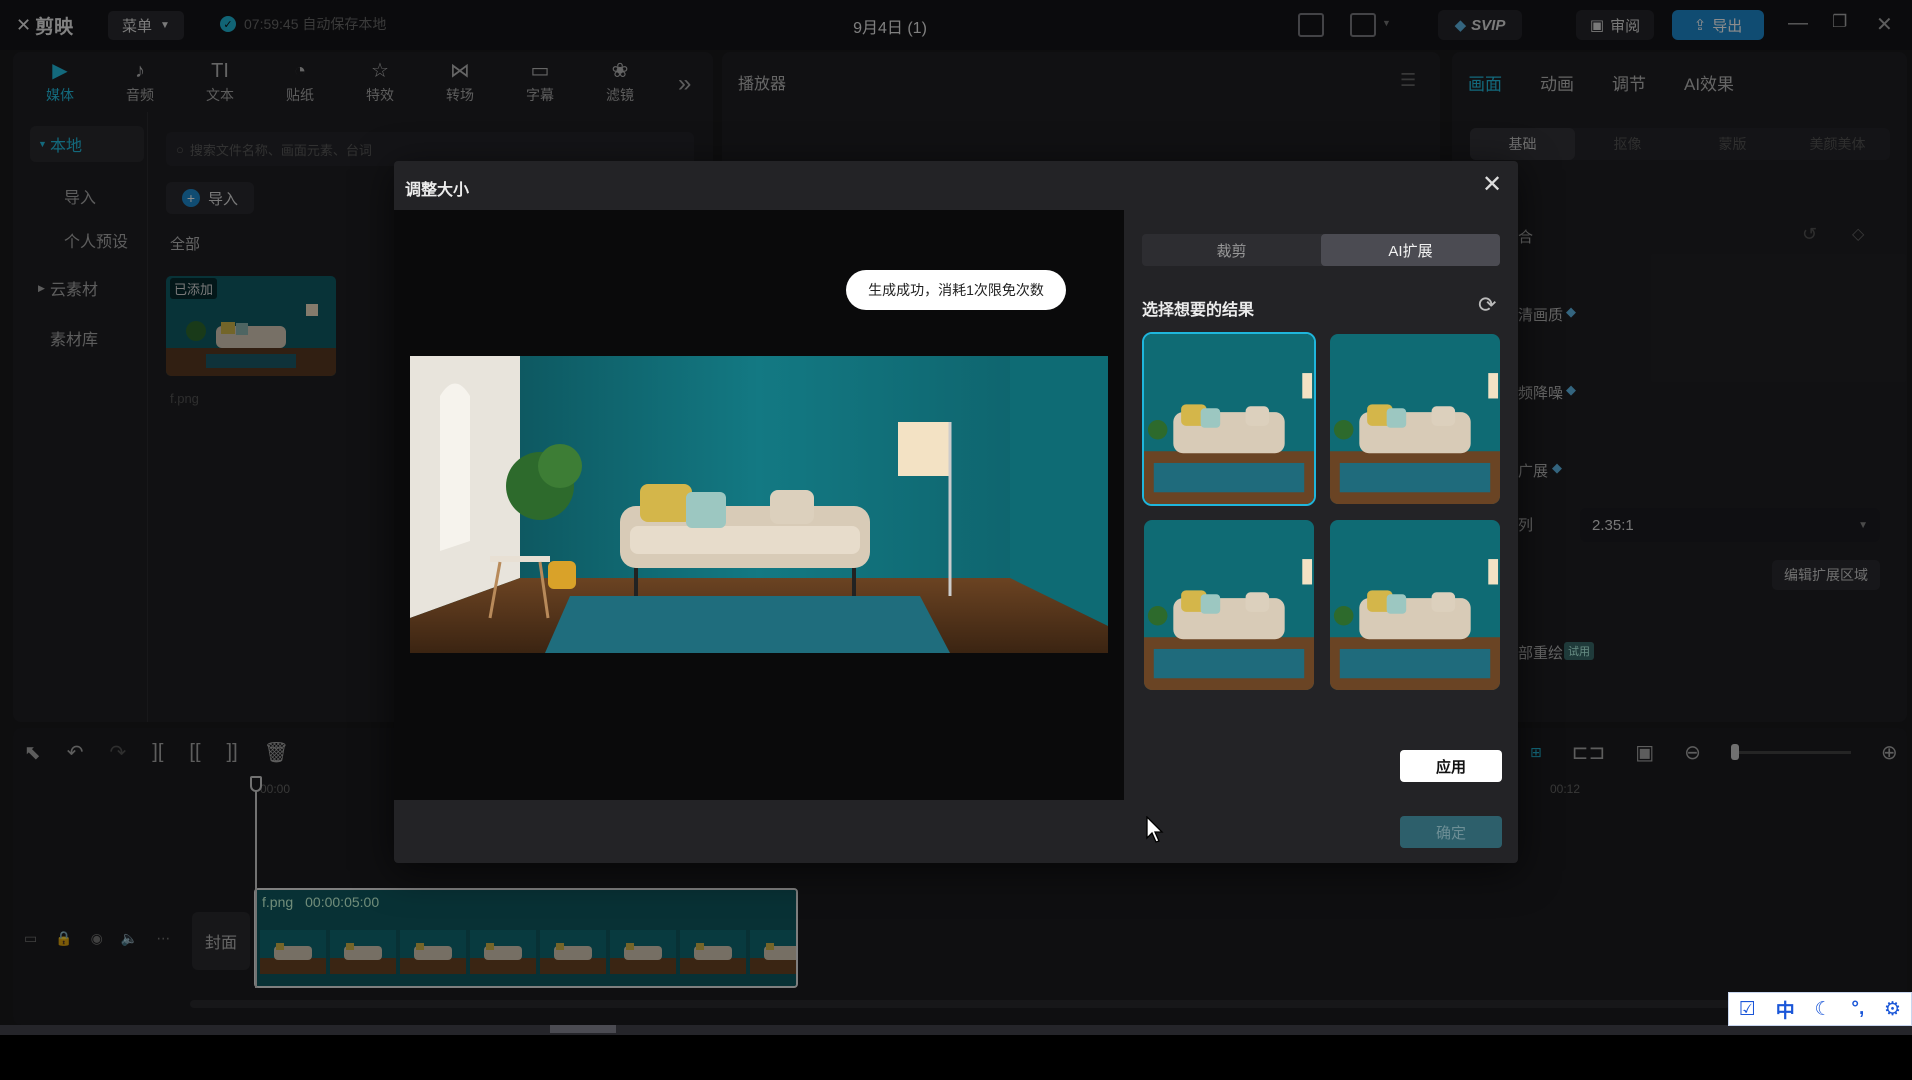 This screenshot has height=1080, width=1912. I want to click on apply-button: 应用, so click(1451, 766).